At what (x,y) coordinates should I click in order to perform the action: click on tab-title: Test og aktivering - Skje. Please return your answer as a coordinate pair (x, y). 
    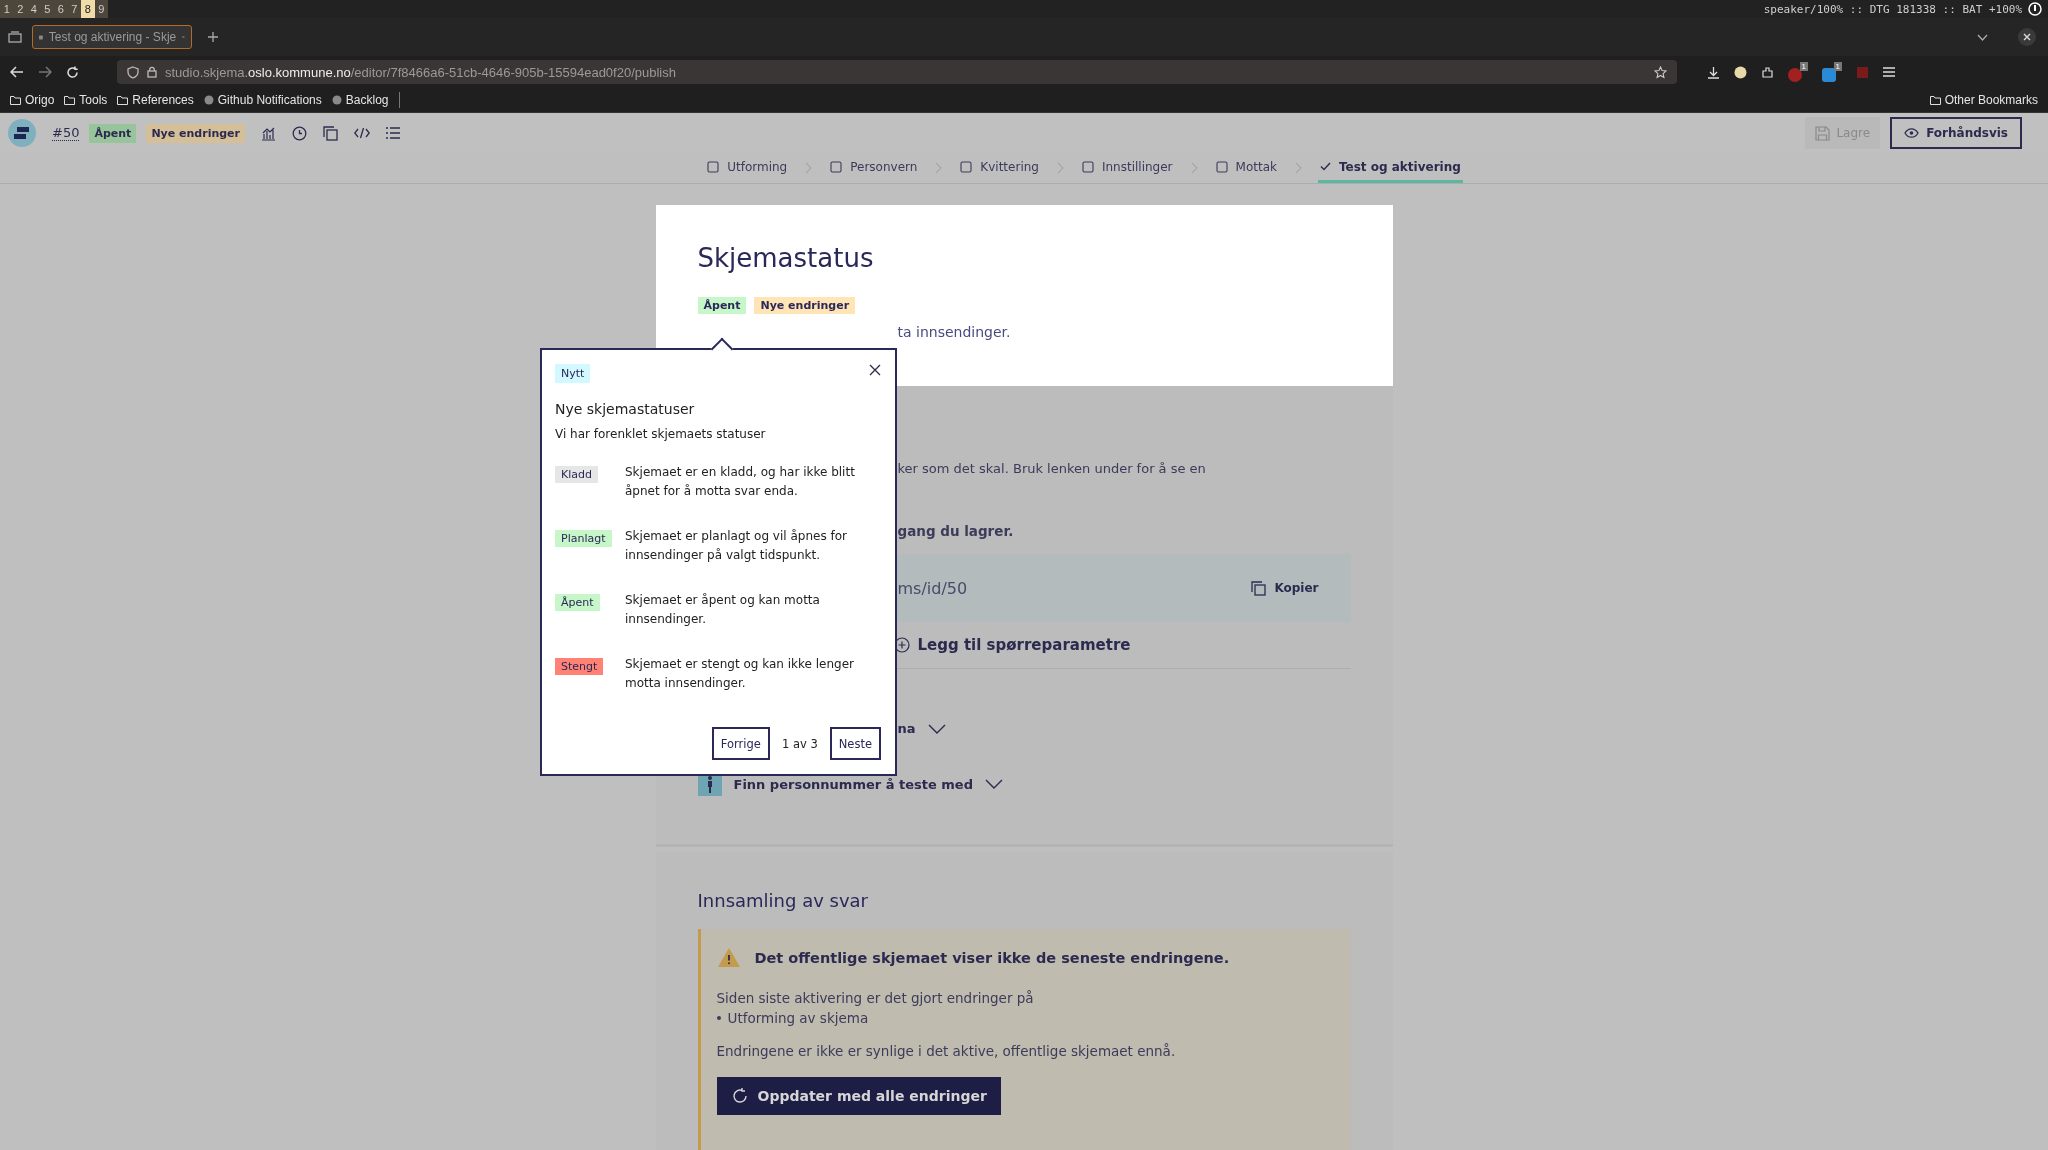
    Looking at the image, I should click on (112, 37).